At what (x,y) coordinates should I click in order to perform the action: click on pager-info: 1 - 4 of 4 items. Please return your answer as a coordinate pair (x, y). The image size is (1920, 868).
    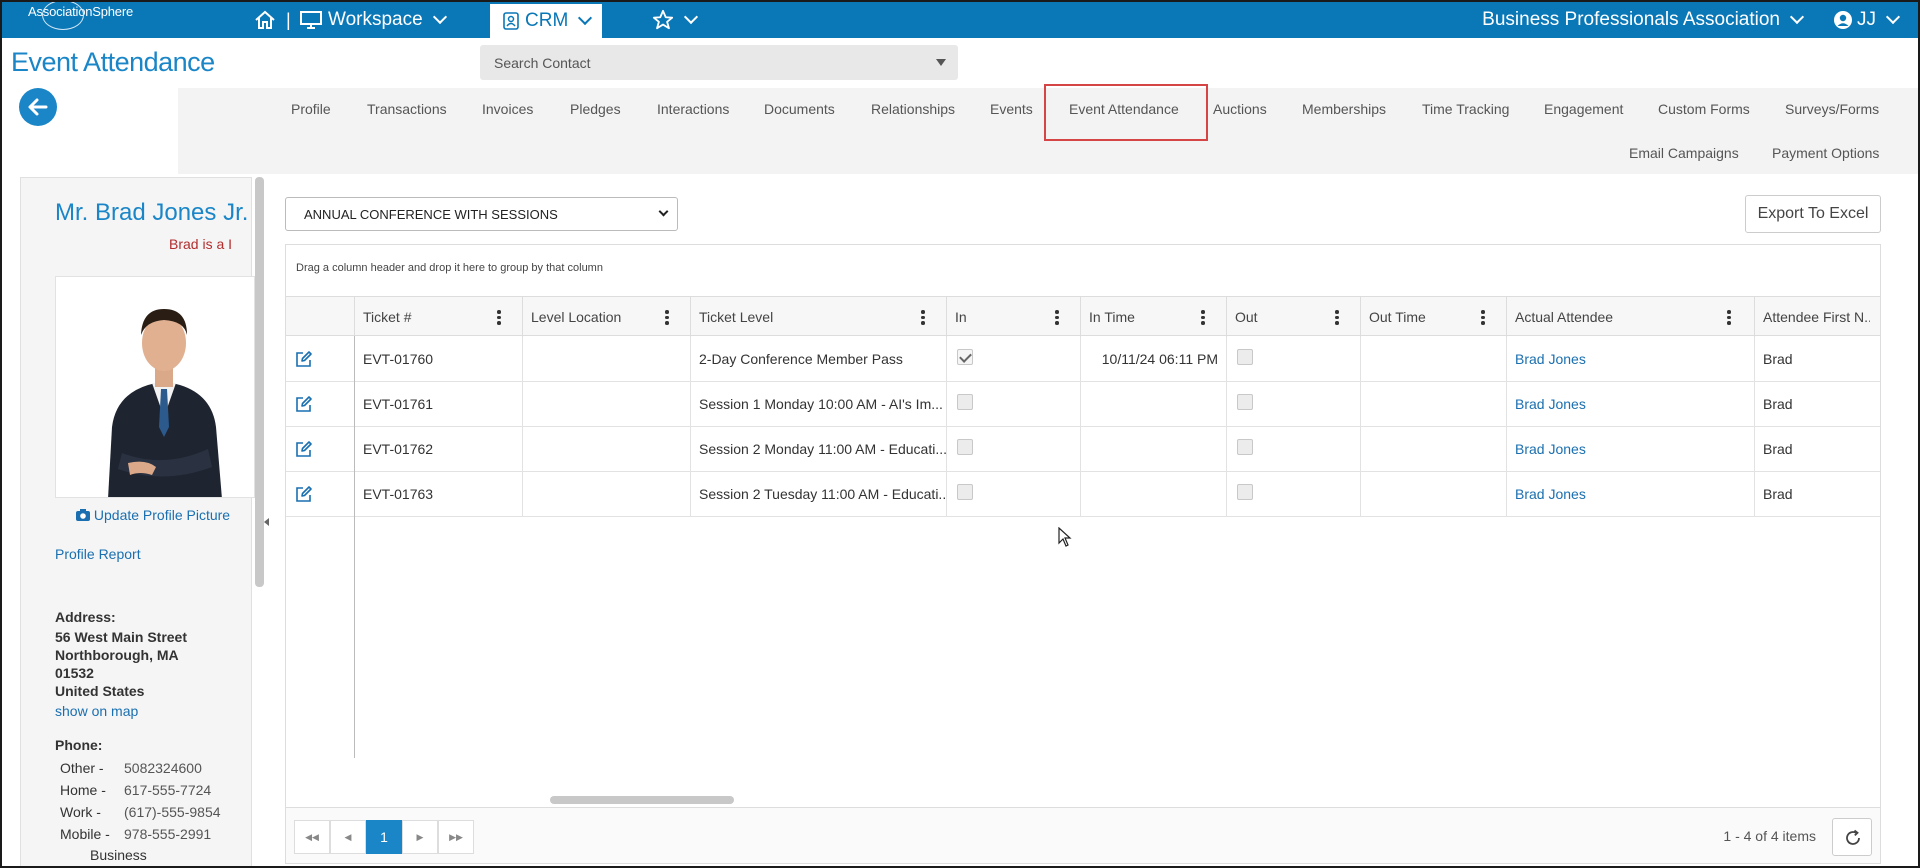
    Looking at the image, I should click on (1769, 836).